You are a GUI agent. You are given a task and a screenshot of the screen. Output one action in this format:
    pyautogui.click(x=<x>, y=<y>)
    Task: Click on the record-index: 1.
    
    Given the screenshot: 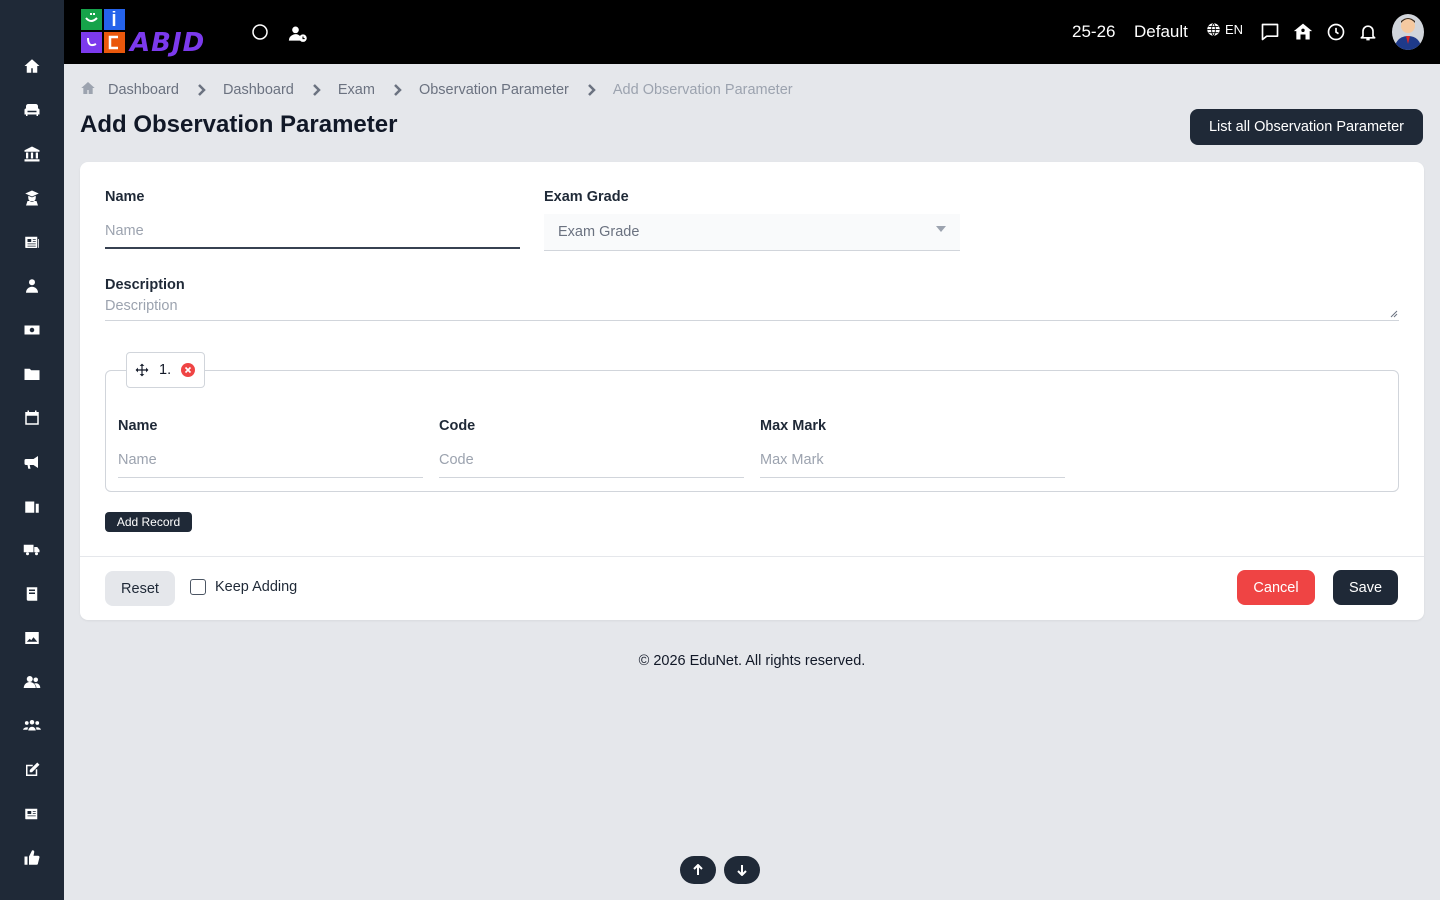 What is the action you would take?
    pyautogui.click(x=165, y=370)
    